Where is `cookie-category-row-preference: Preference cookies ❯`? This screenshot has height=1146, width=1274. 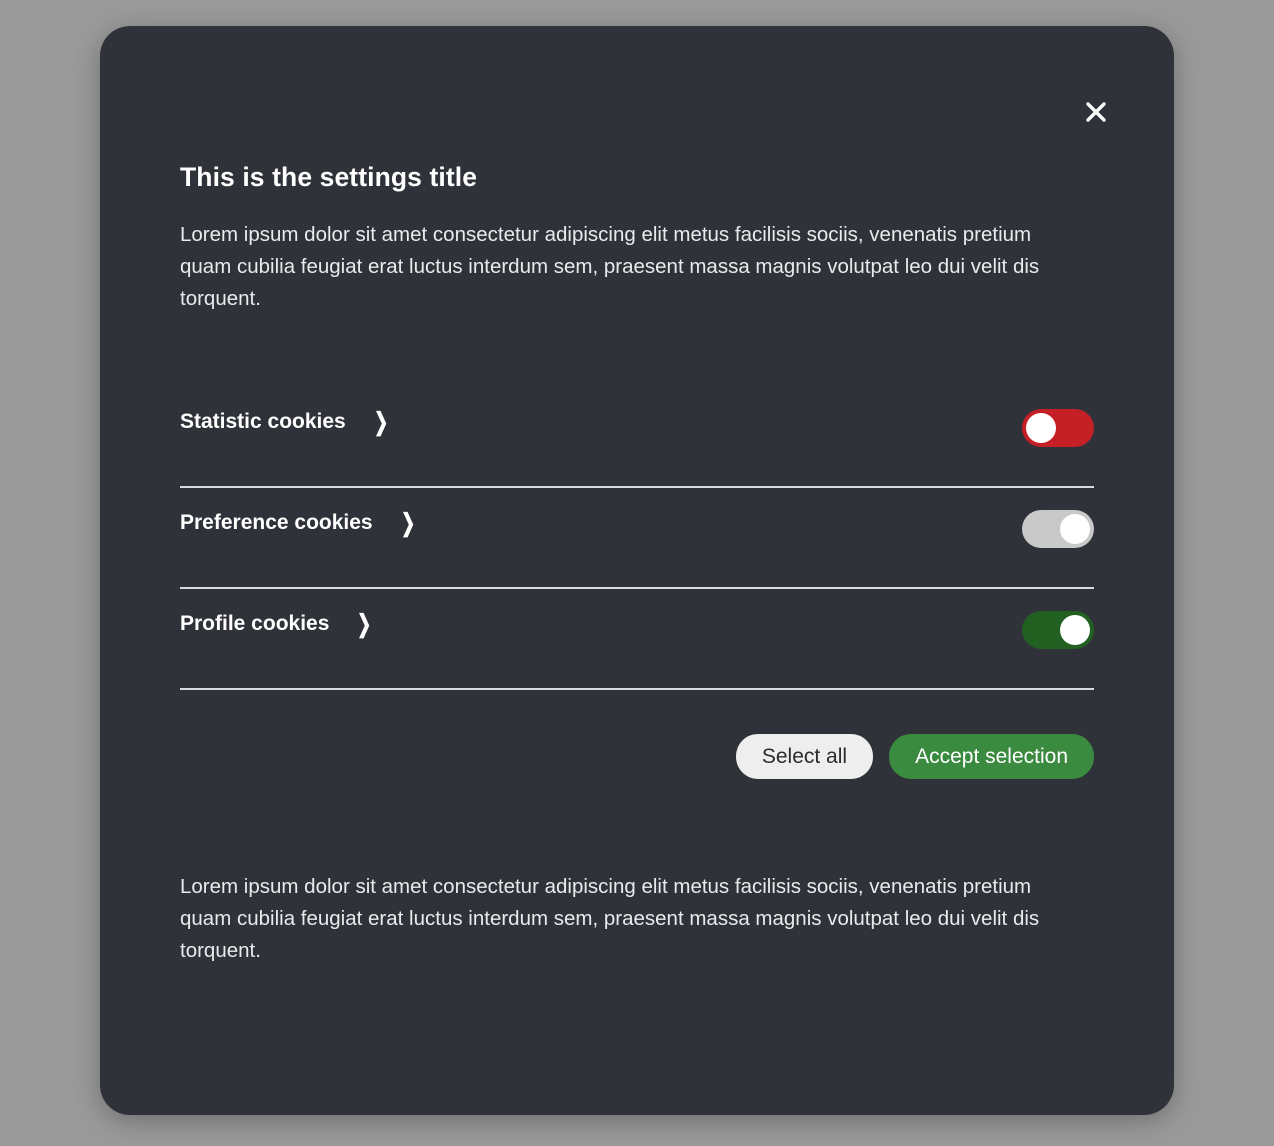
cookie-category-row-preference: Preference cookies ❯ is located at coordinates (637, 538).